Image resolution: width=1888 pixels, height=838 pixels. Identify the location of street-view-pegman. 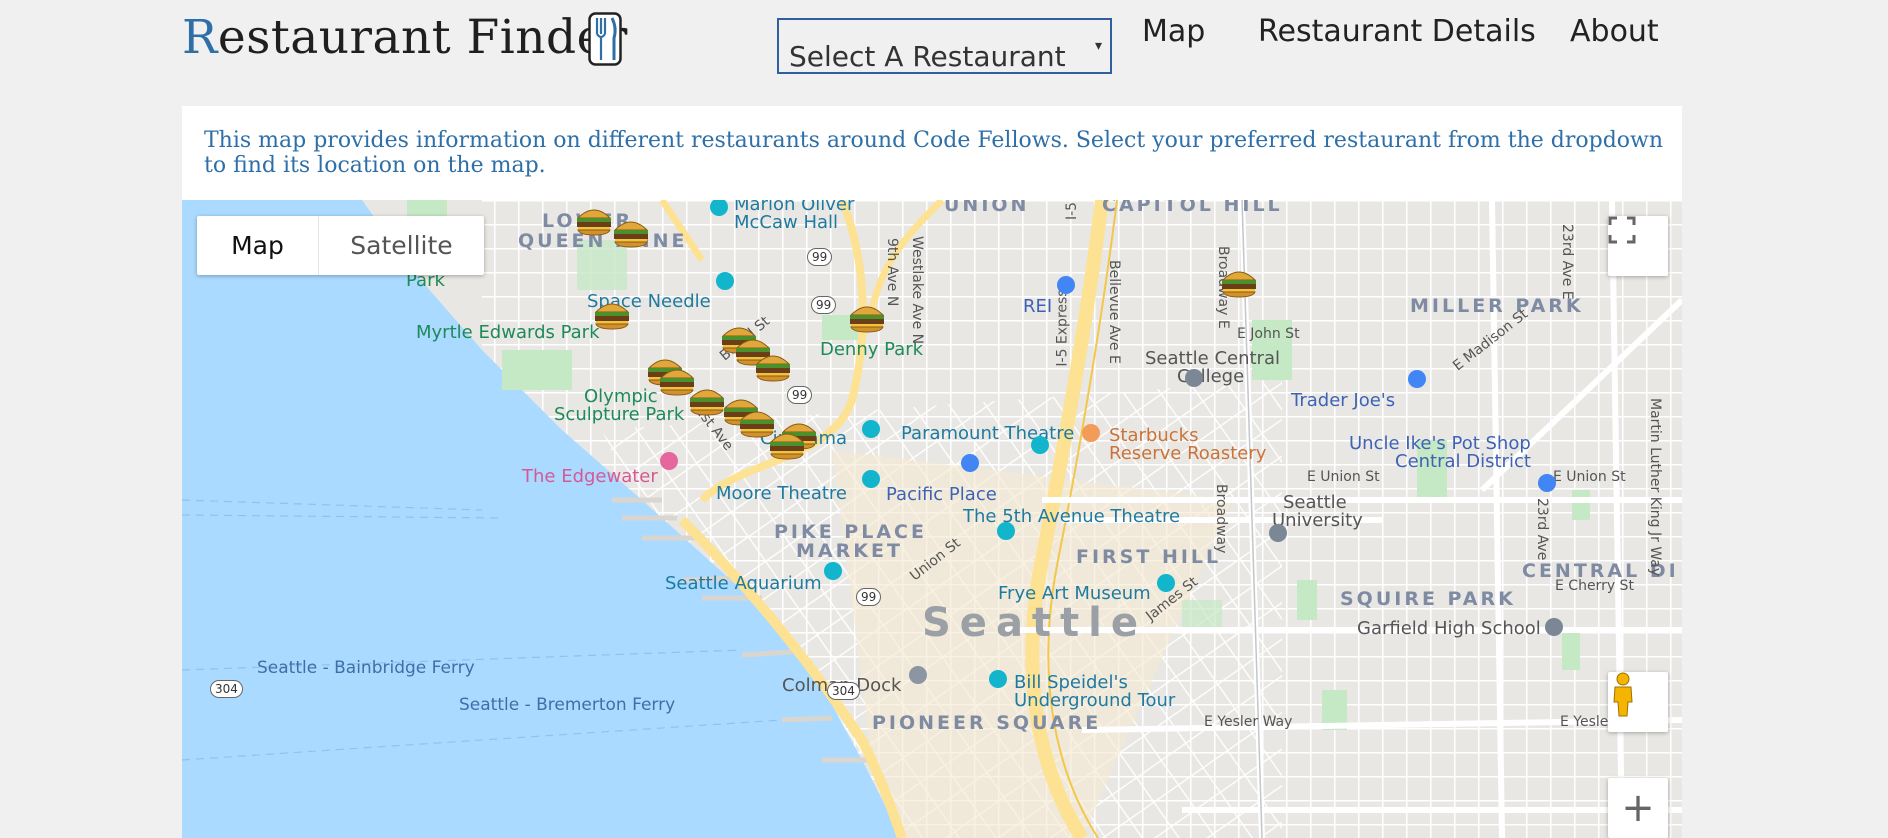
(1638, 702).